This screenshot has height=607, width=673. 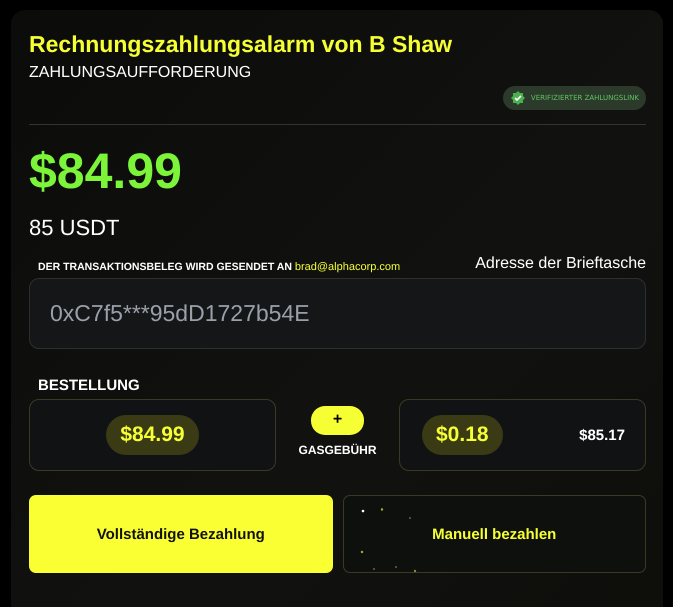 I want to click on wallet-address-field: 0xC7f5***95dD1727b54E, so click(x=337, y=313).